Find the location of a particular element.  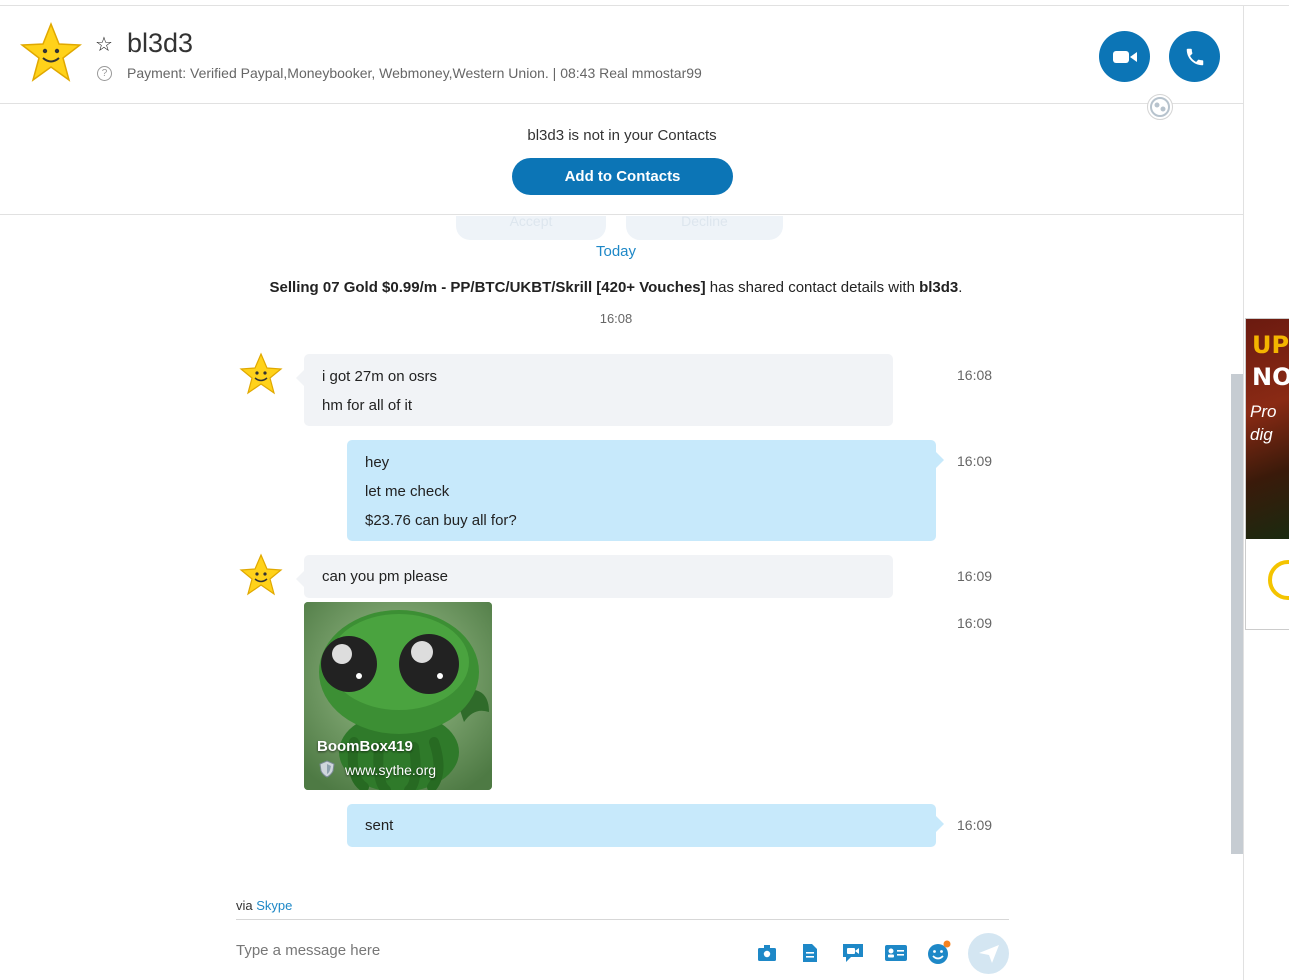

composer-divider is located at coordinates (622, 919).